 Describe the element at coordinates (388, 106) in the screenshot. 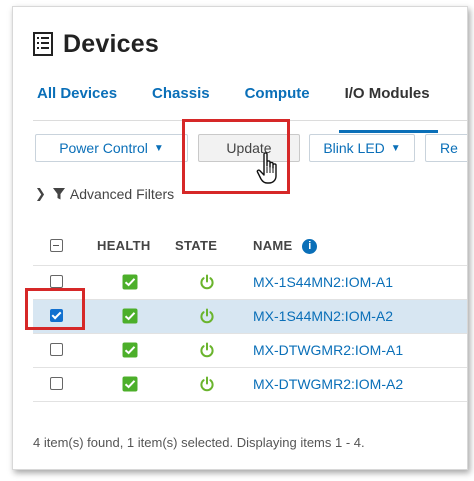

I see `tab-io-modules: I/O Modules` at that location.